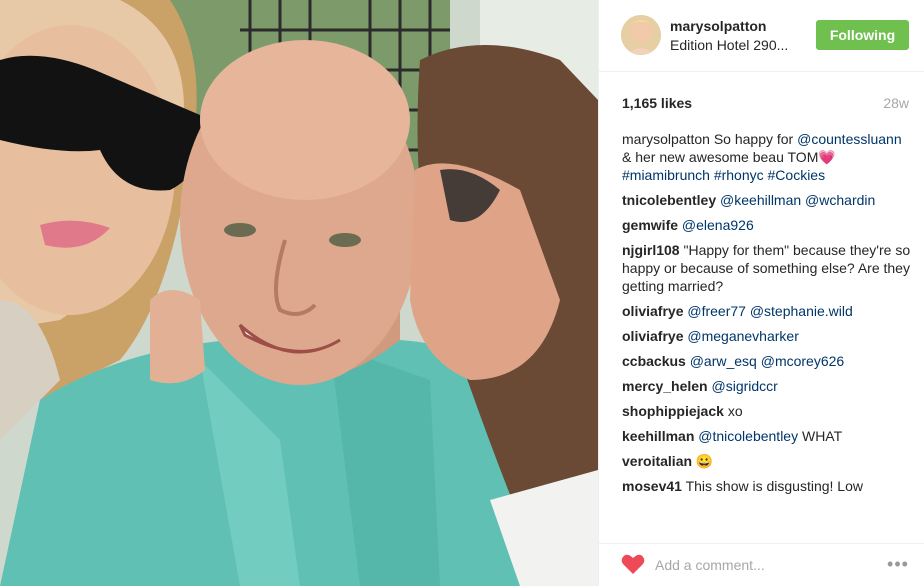 This screenshot has height=586, width=924. Describe the element at coordinates (650, 225) in the screenshot. I see `comment-username: gemwife` at that location.